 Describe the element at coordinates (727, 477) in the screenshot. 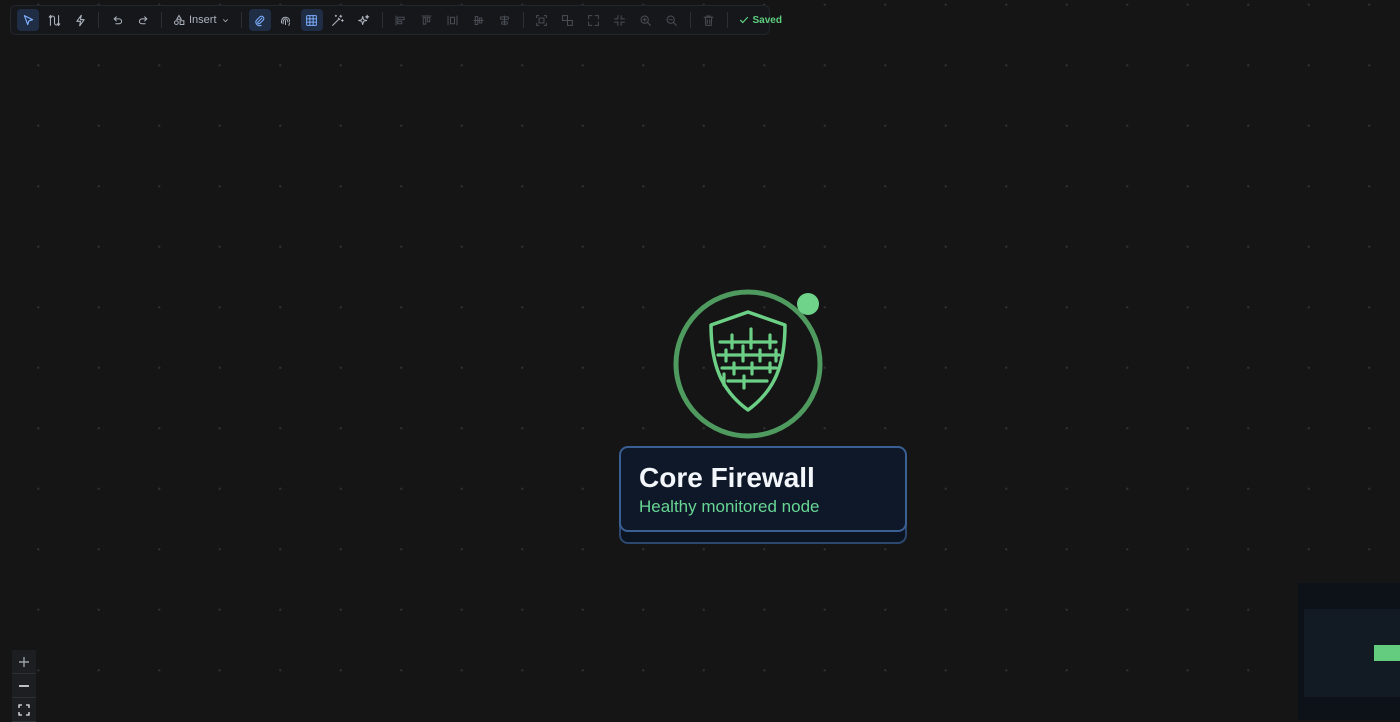

I see `node-title: Core Firewall` at that location.